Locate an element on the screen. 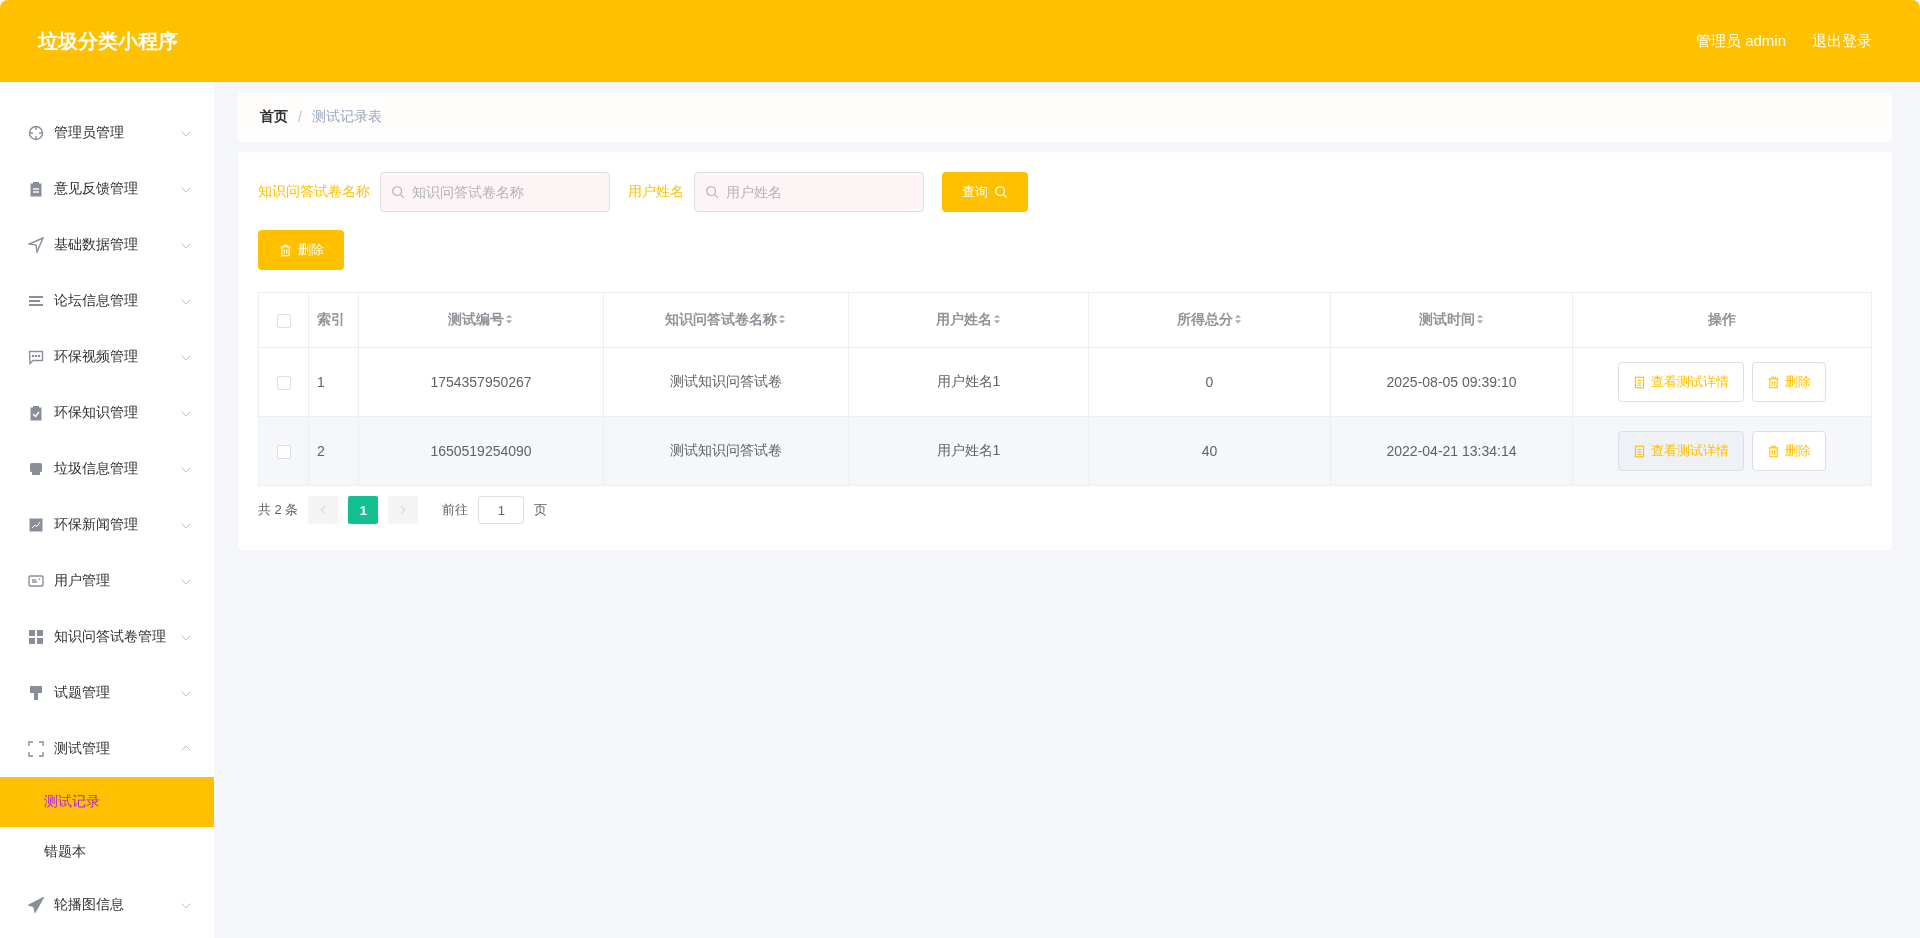 The width and height of the screenshot is (1920, 938). clipboard-check-icon is located at coordinates (36, 413).